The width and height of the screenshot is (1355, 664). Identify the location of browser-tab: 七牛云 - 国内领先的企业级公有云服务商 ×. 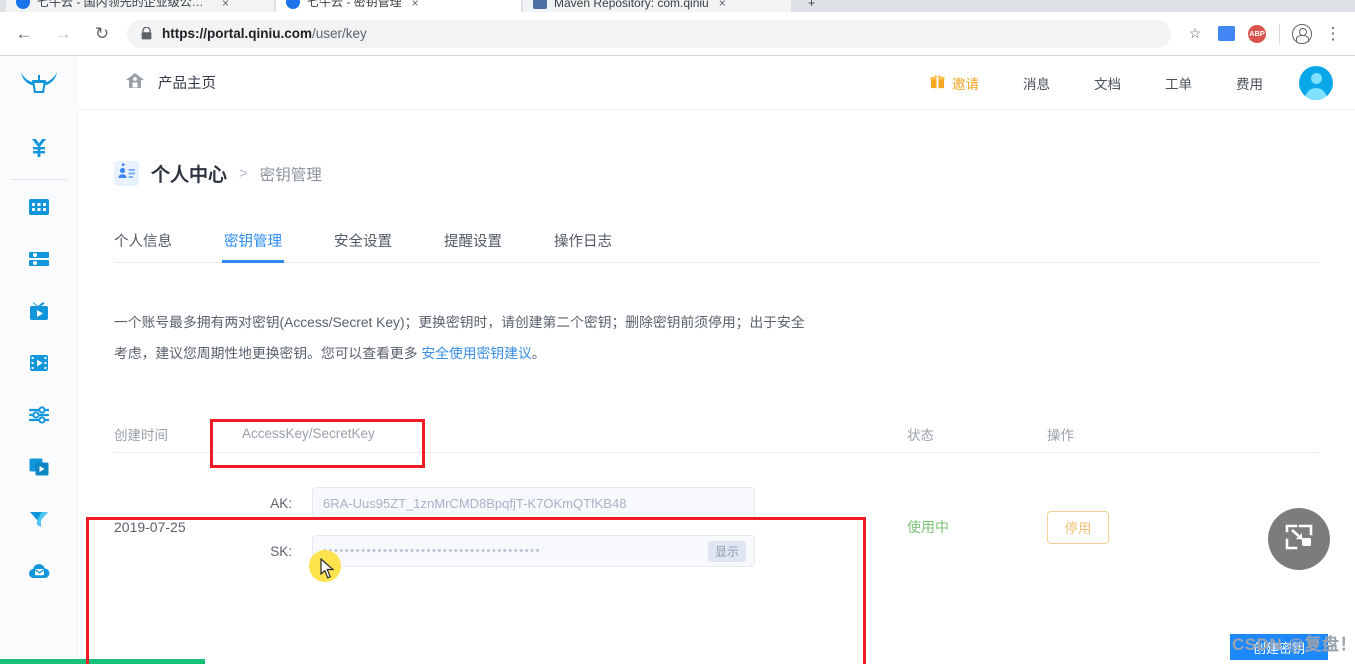
(140, 6).